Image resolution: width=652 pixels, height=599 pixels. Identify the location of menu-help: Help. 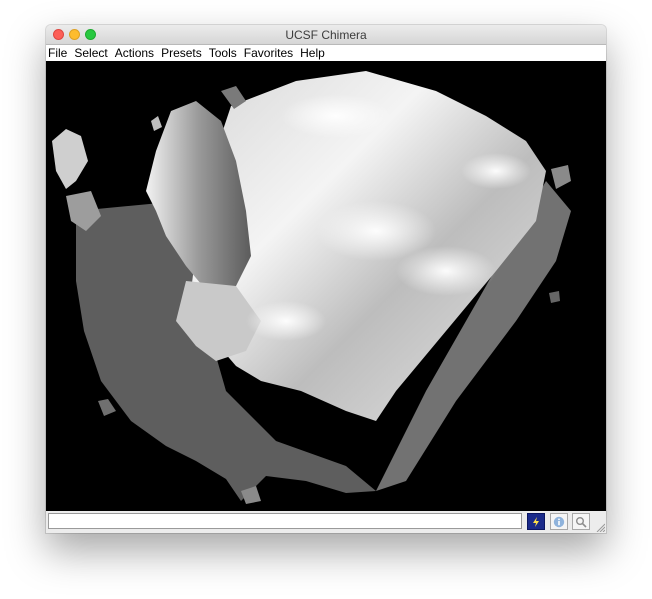
(313, 53).